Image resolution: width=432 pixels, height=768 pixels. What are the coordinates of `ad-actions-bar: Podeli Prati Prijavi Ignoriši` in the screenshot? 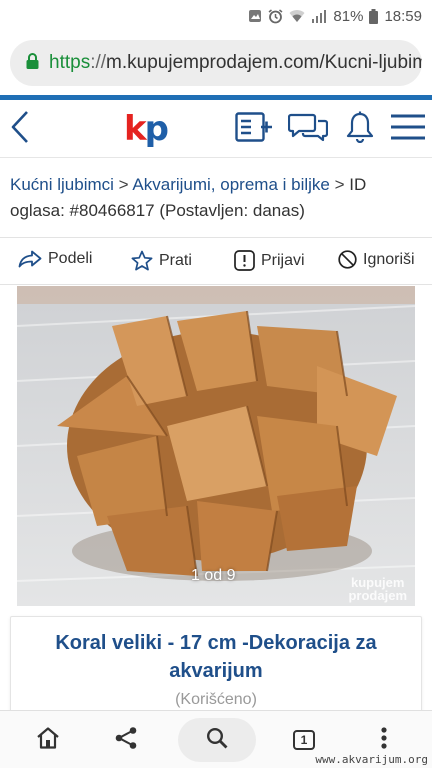 It's located at (216, 261).